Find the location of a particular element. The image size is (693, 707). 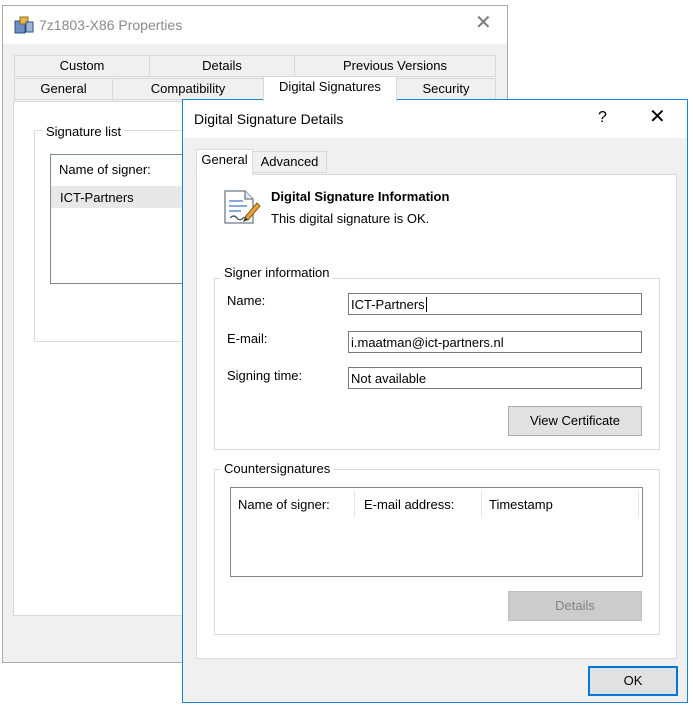

column-header-name-of-signer: Name of signer: is located at coordinates (284, 504).